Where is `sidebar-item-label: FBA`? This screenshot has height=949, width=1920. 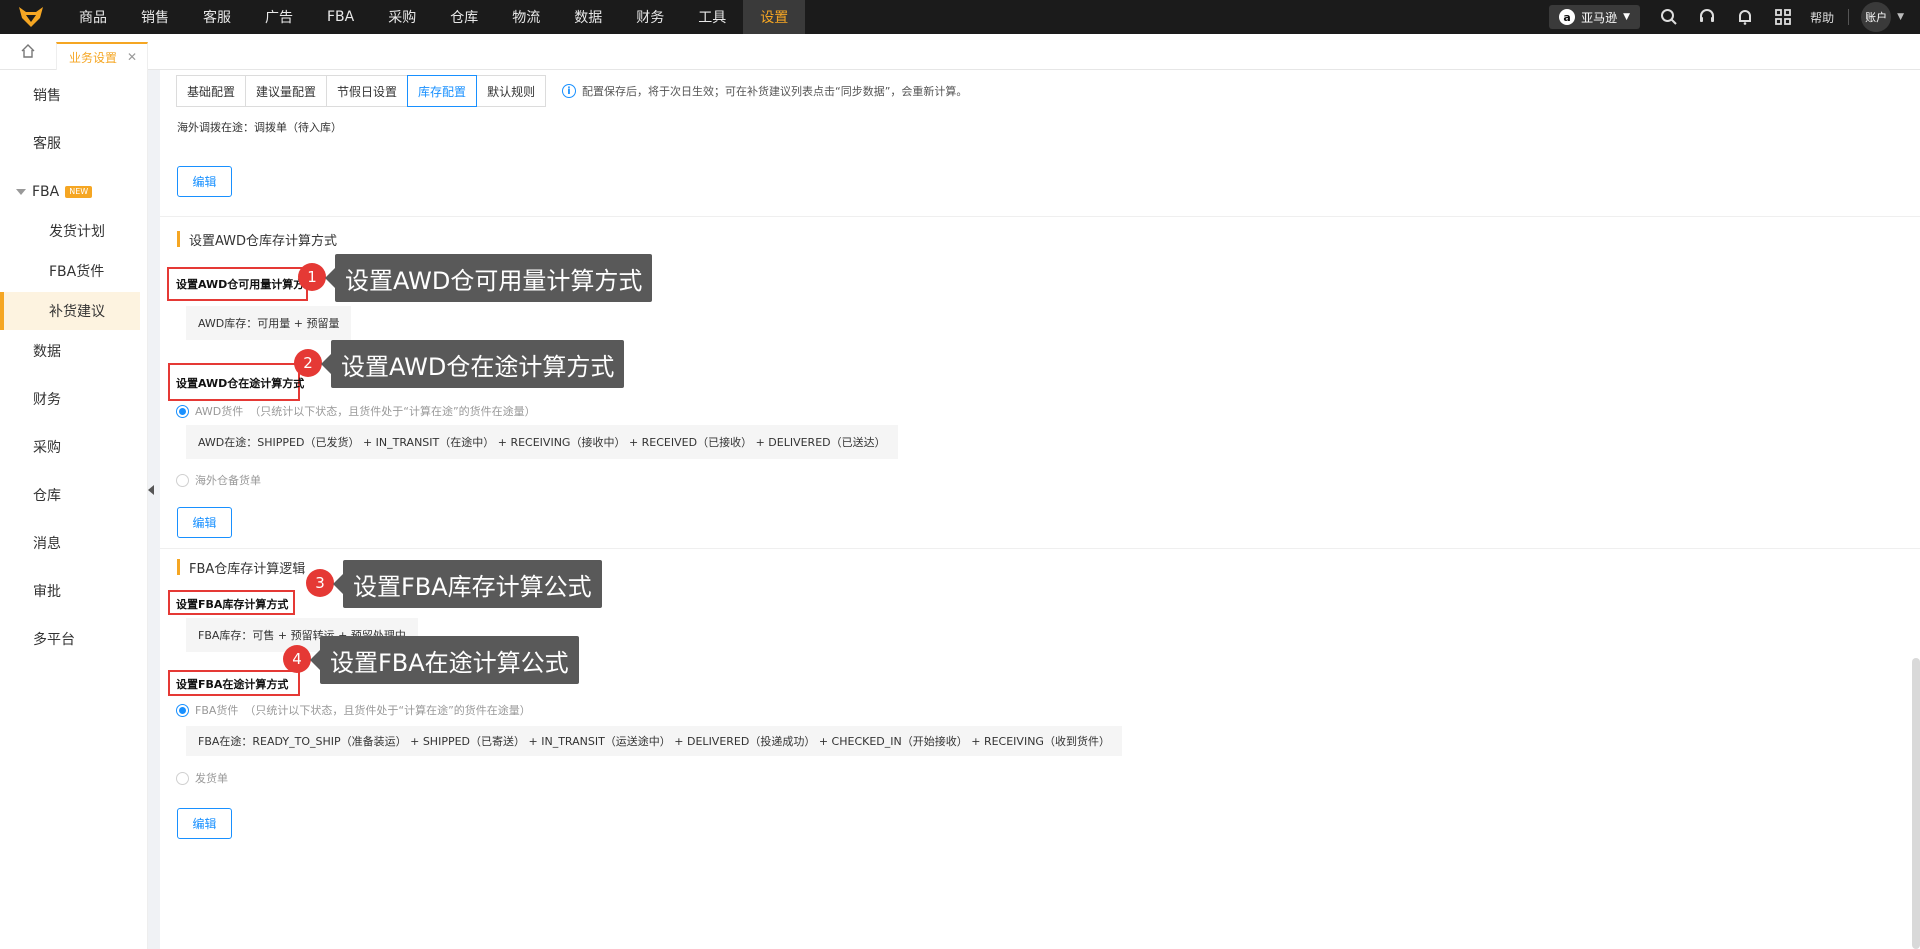
sidebar-item-label: FBA is located at coordinates (46, 192).